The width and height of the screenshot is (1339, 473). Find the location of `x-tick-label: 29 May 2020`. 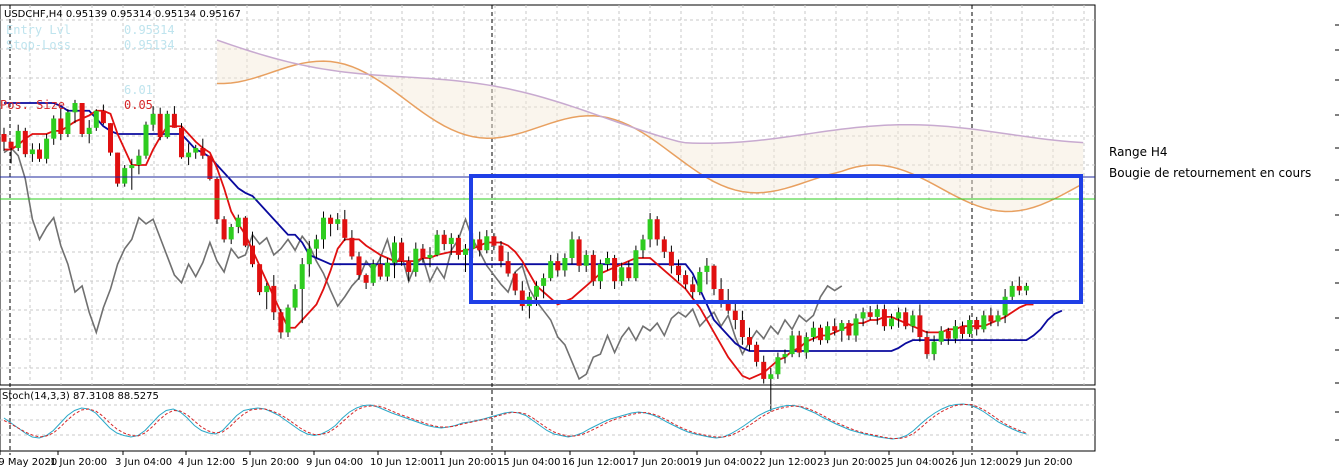

x-tick-label: 29 May 2020 is located at coordinates (28, 462).